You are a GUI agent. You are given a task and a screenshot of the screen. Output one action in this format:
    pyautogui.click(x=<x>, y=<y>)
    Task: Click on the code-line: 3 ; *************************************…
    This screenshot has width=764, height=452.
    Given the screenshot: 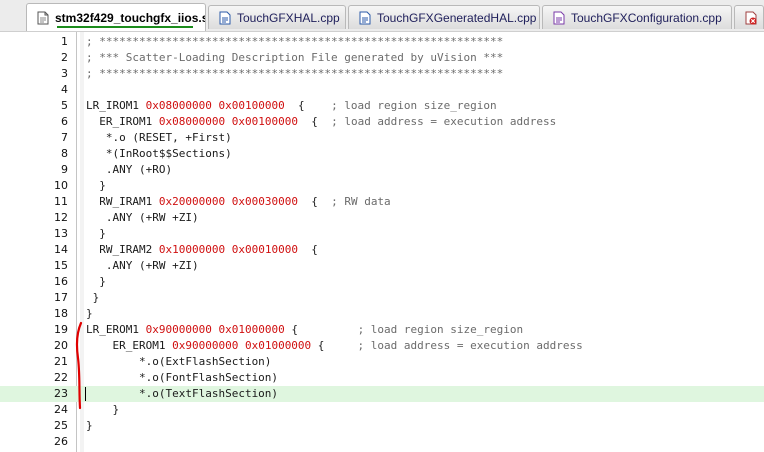 What is the action you would take?
    pyautogui.click(x=382, y=74)
    